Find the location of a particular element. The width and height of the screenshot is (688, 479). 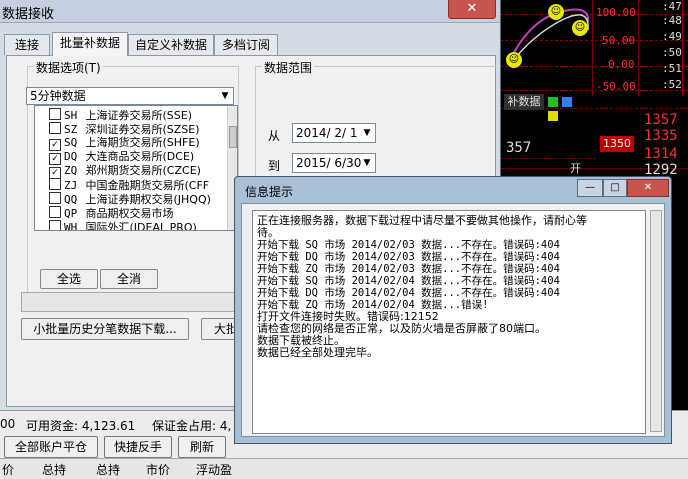

minimize-icon: — is located at coordinates (590, 188).